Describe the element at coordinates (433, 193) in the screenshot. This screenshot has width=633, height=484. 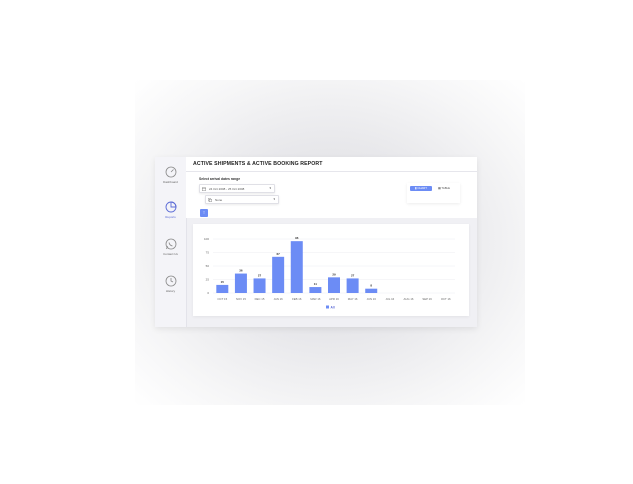
I see `view-toggle: ▮ CHART ▦ TABLE` at that location.